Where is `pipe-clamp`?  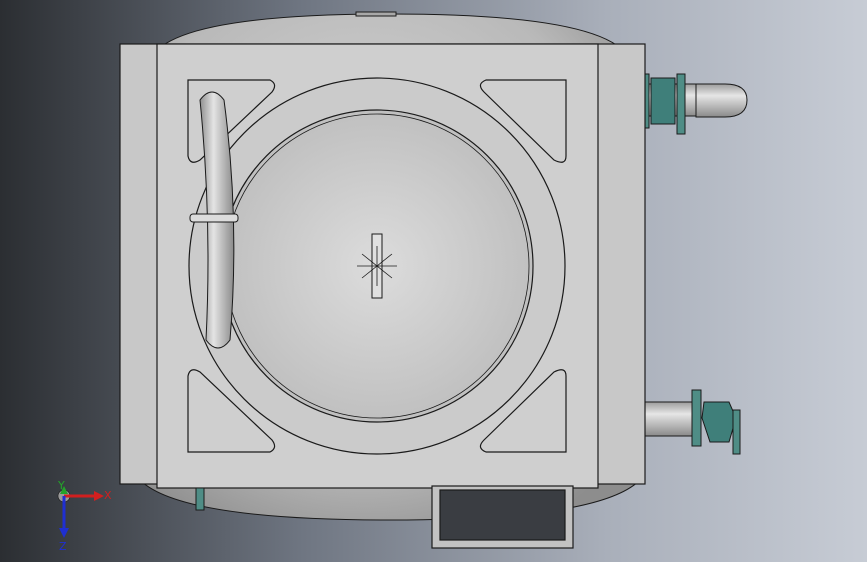 pipe-clamp is located at coordinates (214, 218).